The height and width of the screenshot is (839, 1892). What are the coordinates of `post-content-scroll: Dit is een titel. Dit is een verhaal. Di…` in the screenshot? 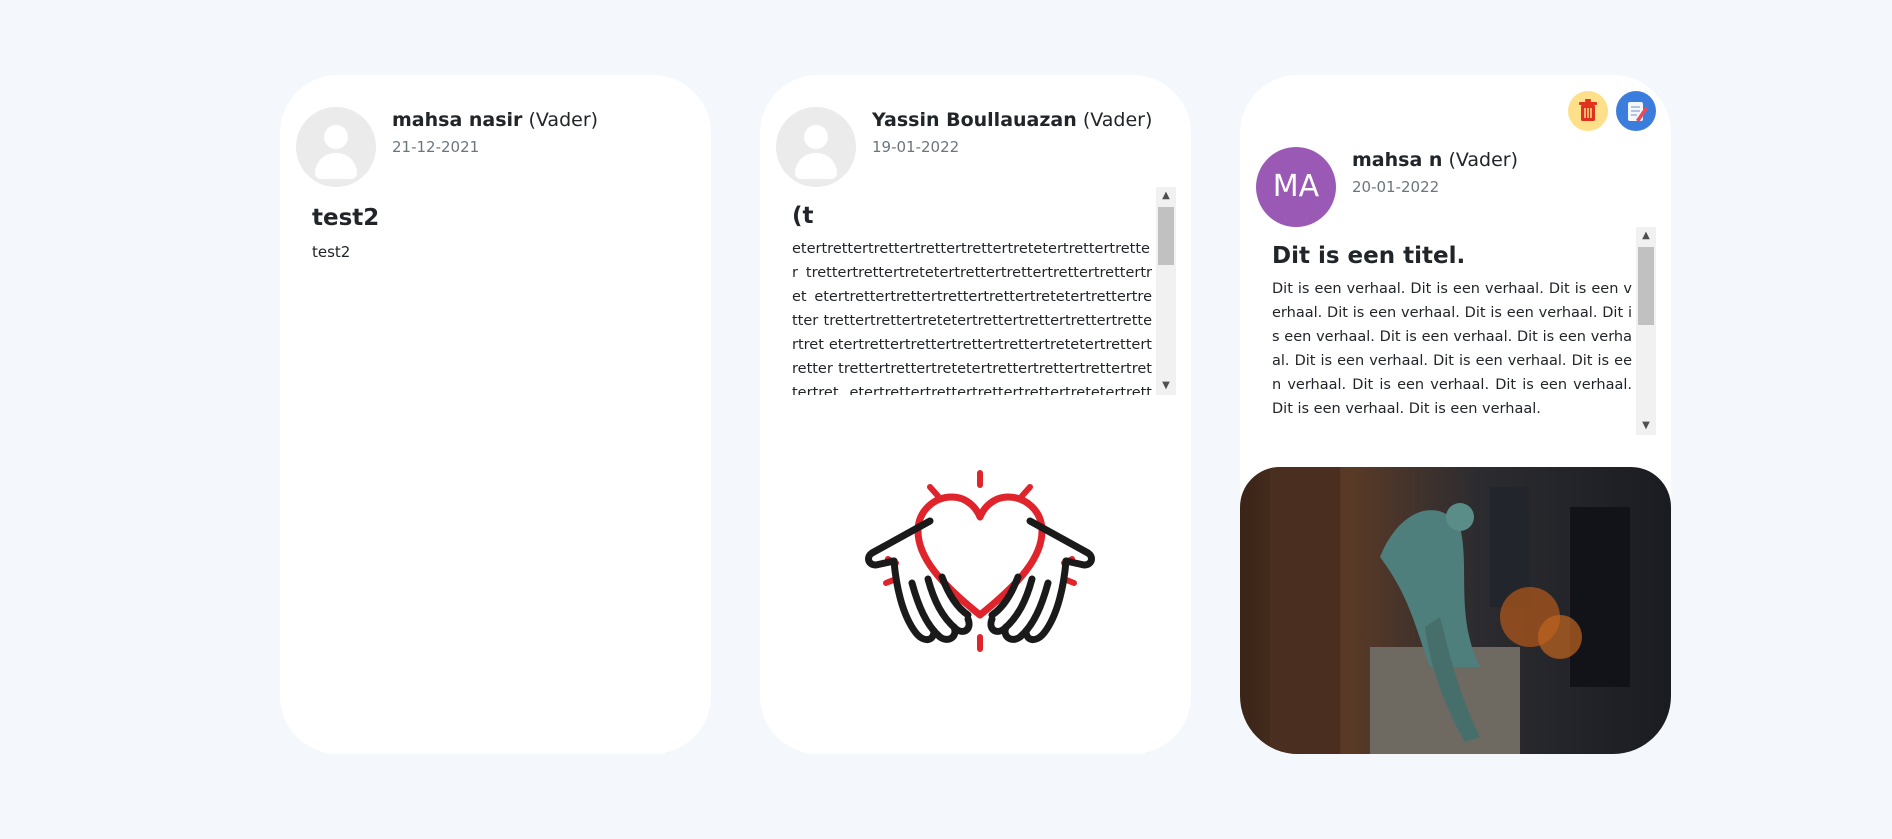 It's located at (1464, 331).